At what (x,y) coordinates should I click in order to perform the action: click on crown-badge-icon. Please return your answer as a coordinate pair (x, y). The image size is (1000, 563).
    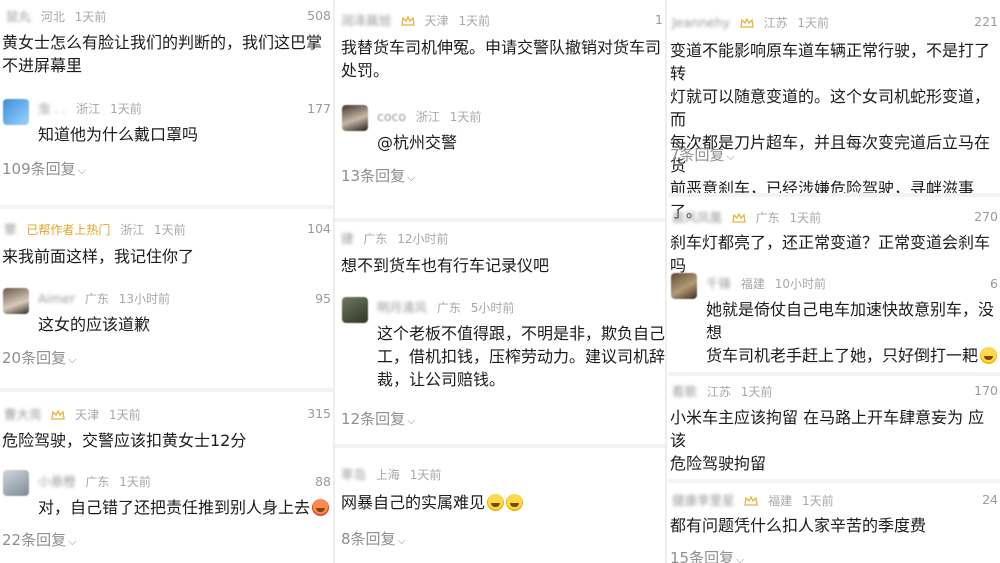
    Looking at the image, I should click on (746, 22).